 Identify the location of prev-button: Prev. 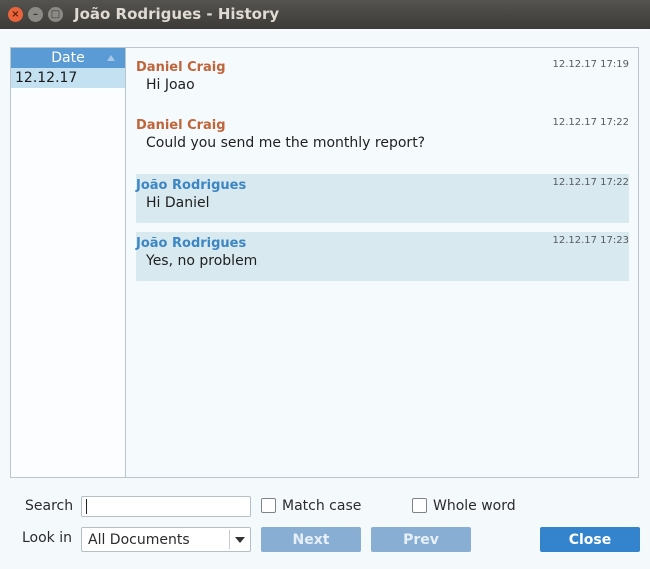
(421, 539).